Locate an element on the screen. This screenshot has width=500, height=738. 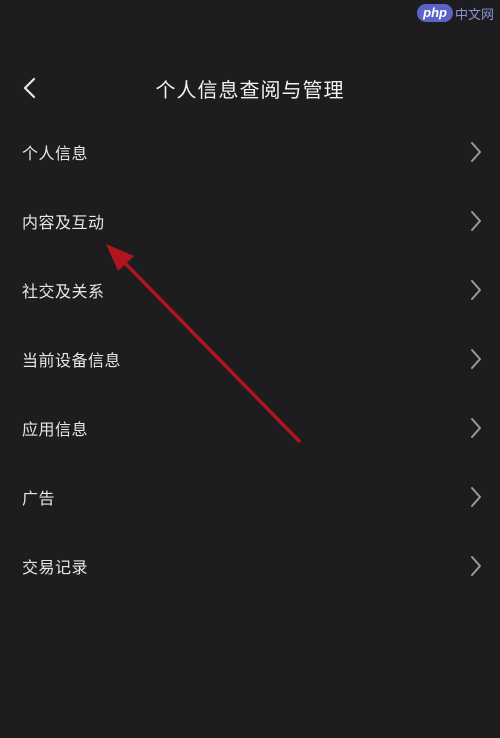
menu-item-social-relations: 社交及关系 is located at coordinates (250, 289).